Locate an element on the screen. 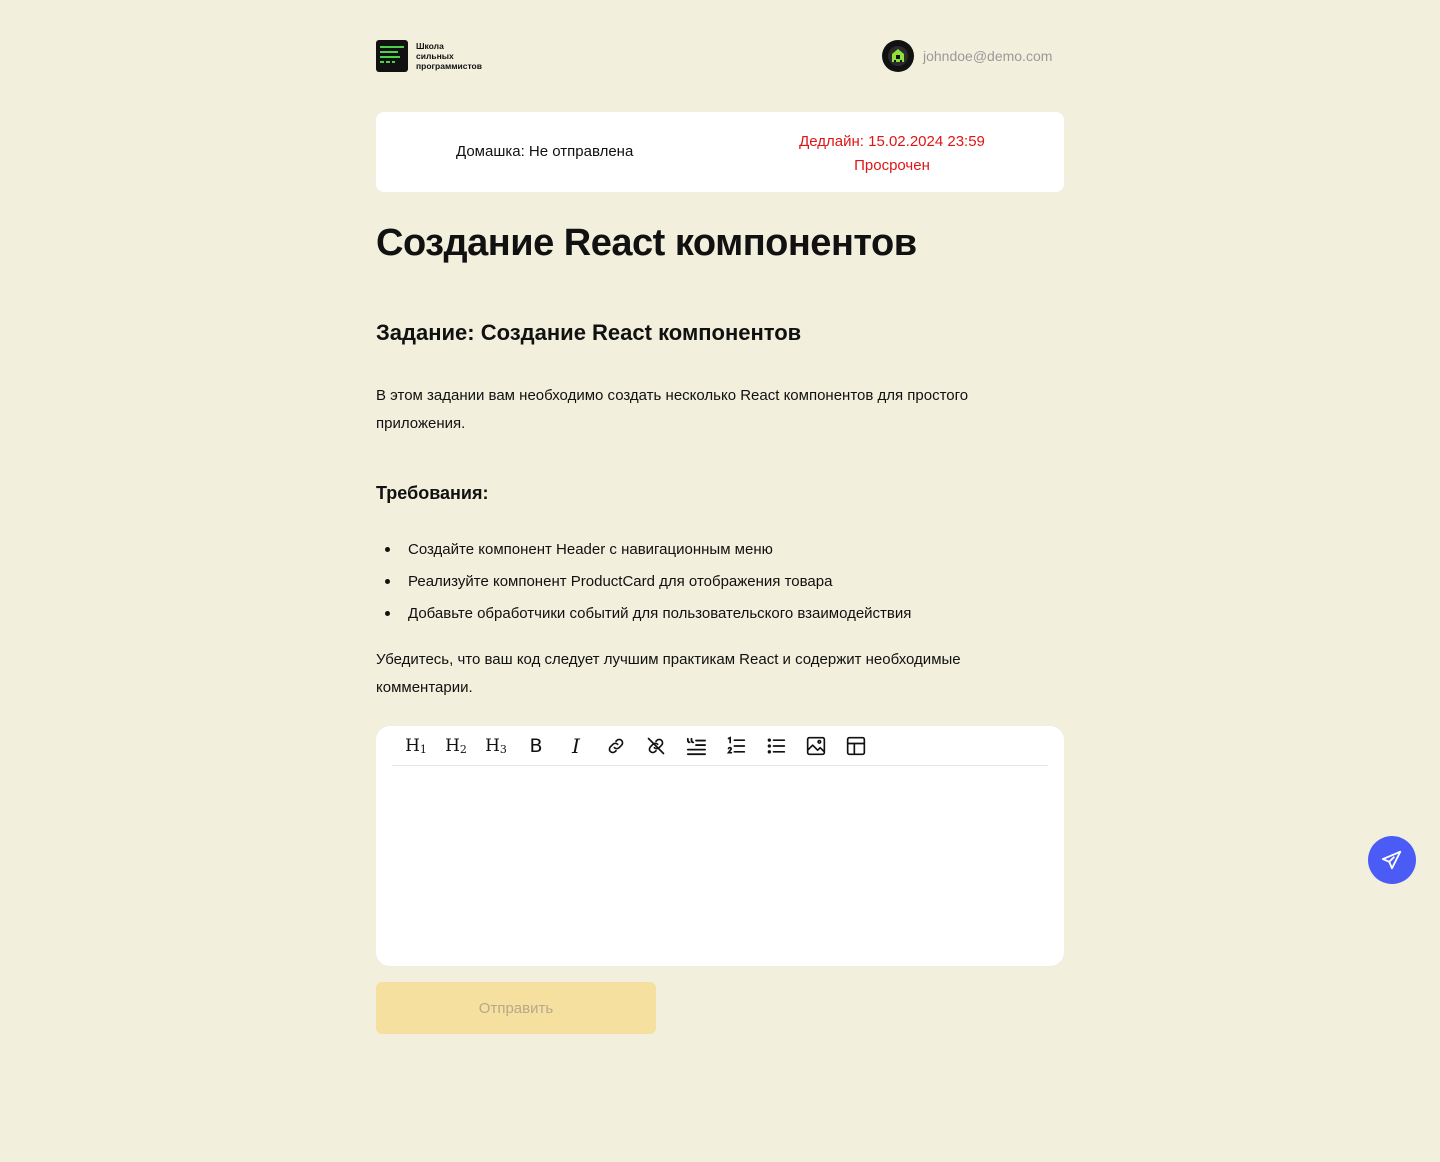 The height and width of the screenshot is (1162, 1440). answer-editor: H1 H2 H3 B I is located at coordinates (720, 846).